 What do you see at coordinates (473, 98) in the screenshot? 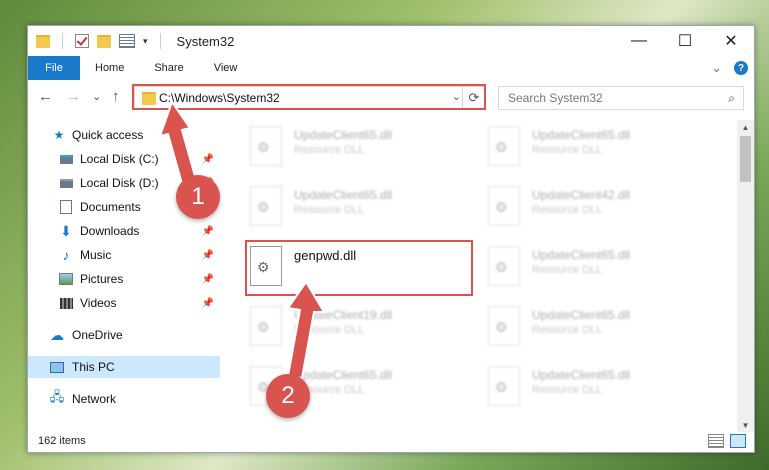
I see `refresh-icon: ⟳` at bounding box center [473, 98].